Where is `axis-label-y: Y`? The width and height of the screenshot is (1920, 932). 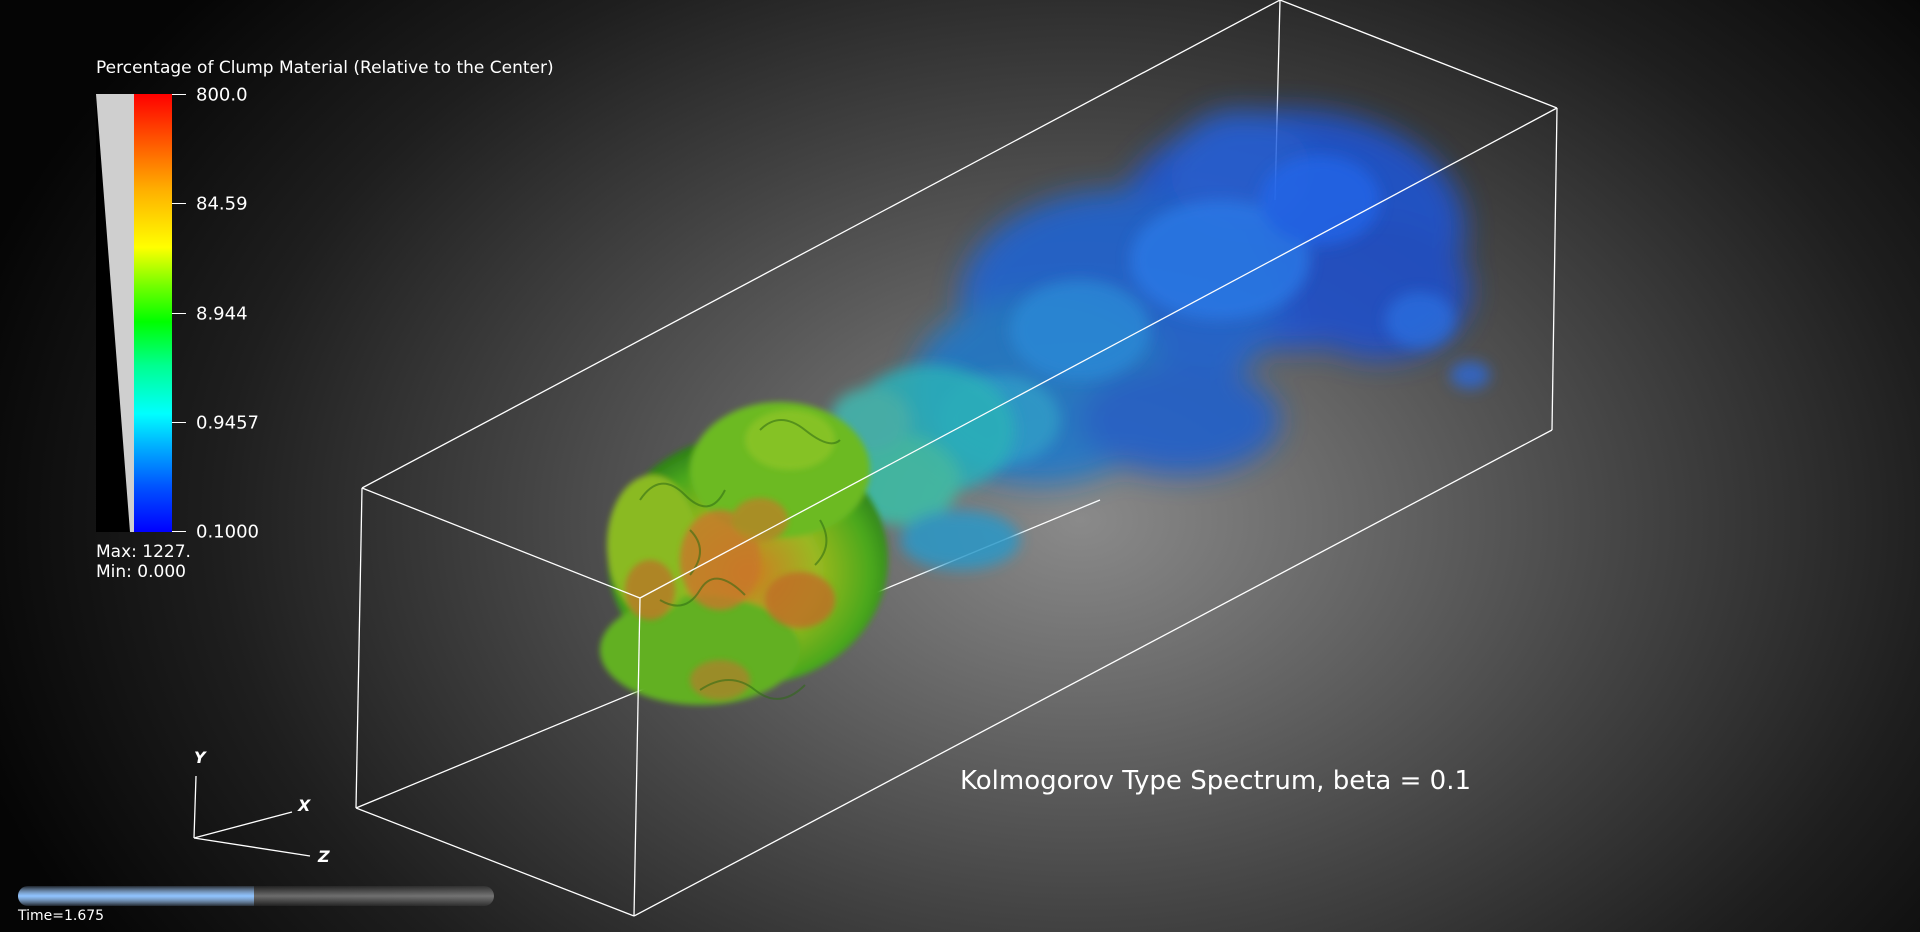 axis-label-y: Y is located at coordinates (200, 757).